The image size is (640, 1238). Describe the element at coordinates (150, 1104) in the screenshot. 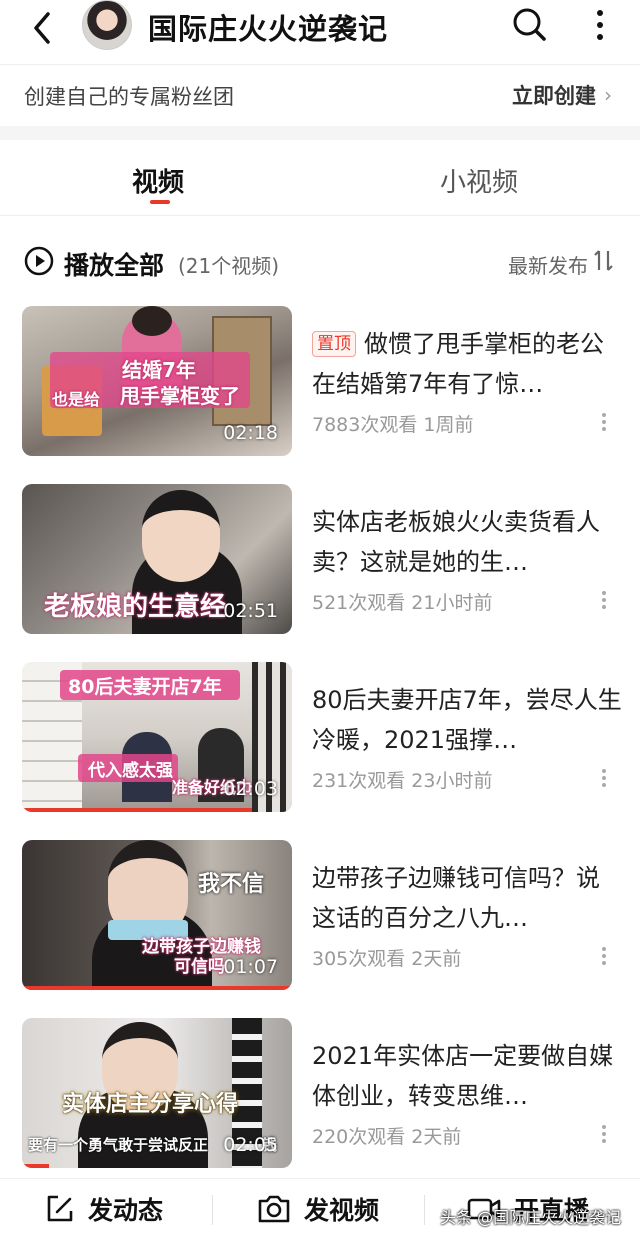

I see `thumbnail-caption: 实体店主分享心得` at that location.